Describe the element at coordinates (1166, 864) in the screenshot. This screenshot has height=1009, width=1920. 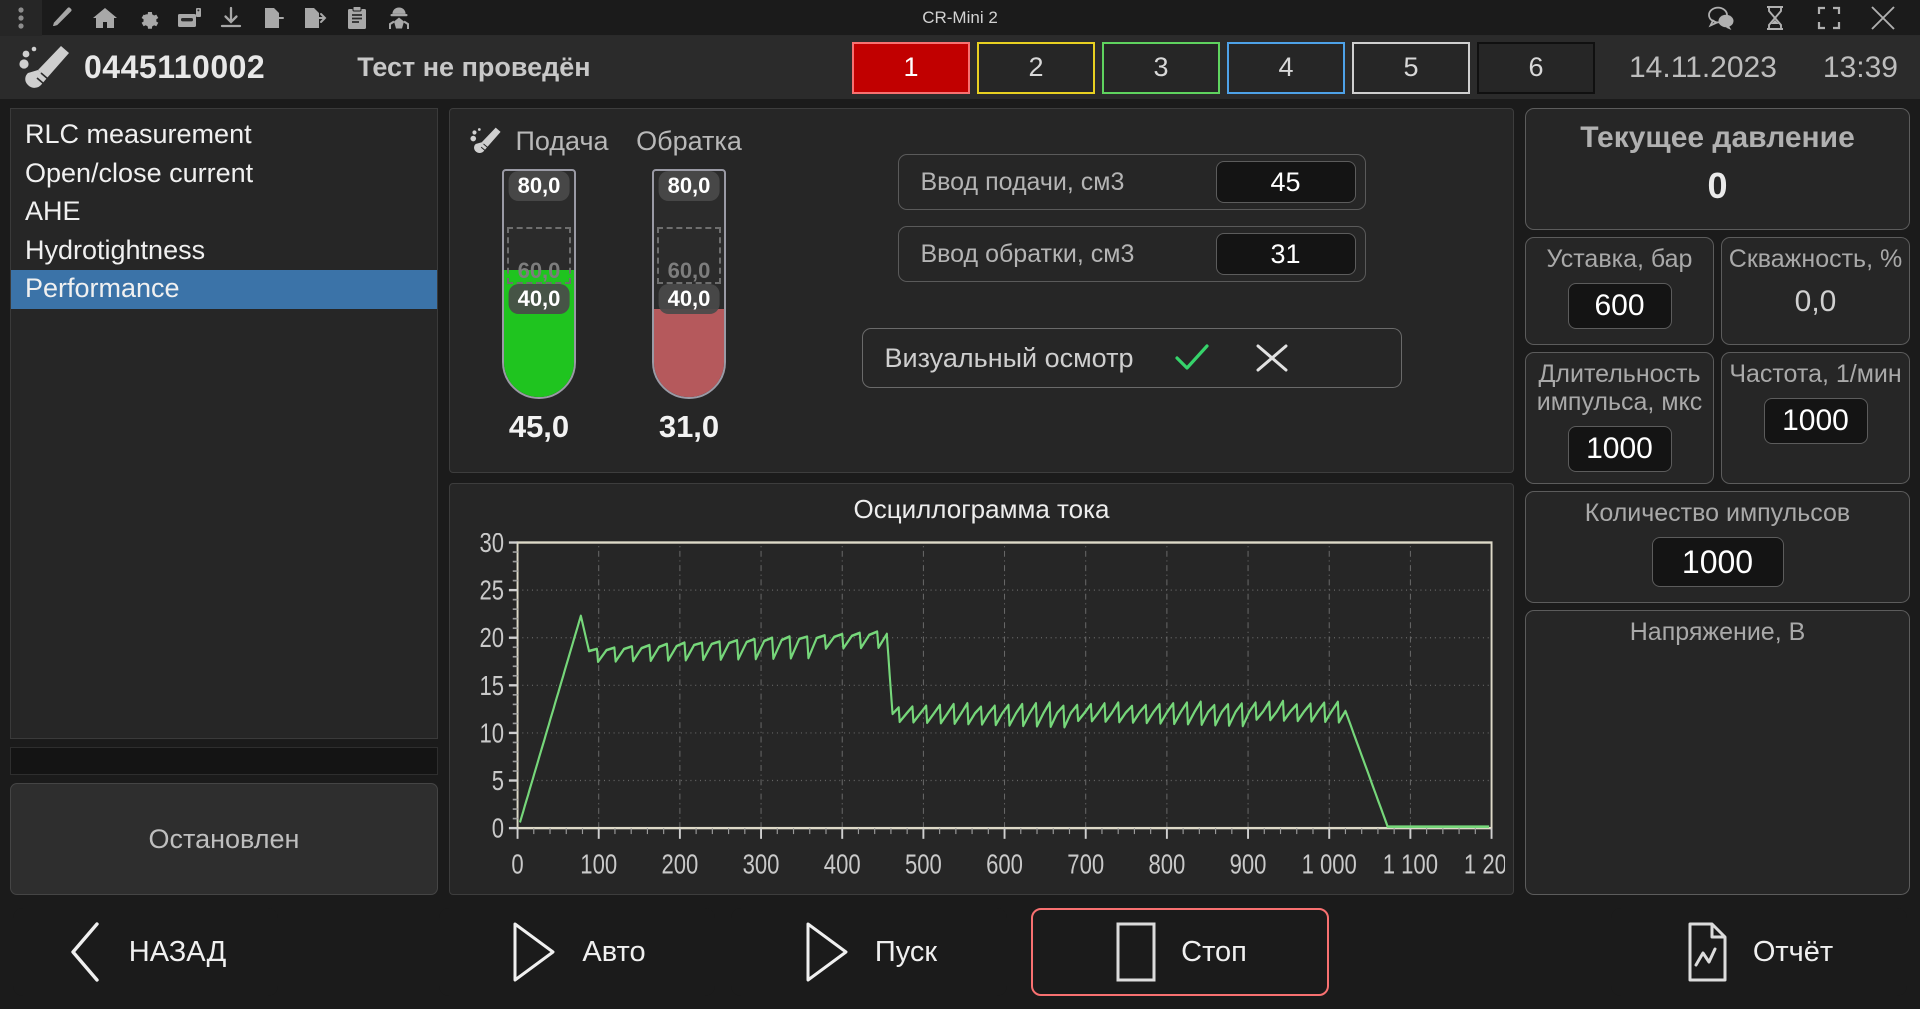
I see `svg-text: 800` at that location.